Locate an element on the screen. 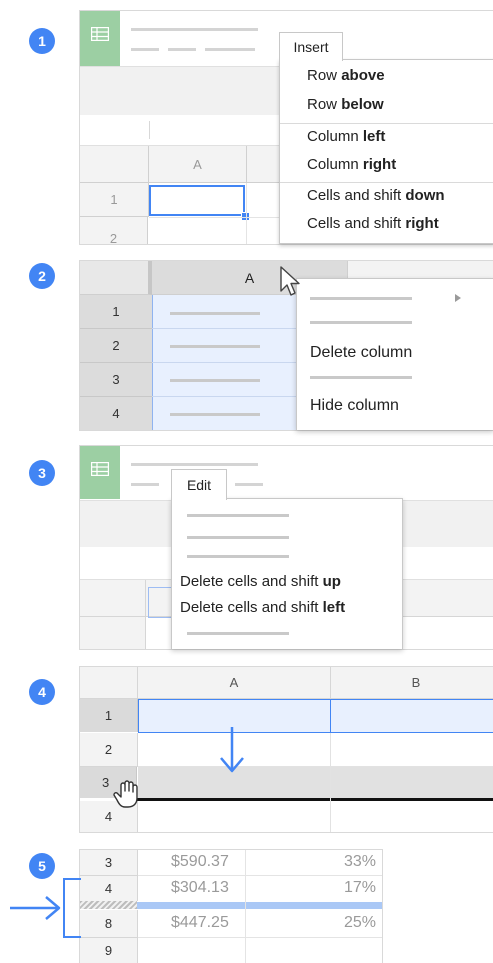 The width and height of the screenshot is (493, 963). grab-hand-cursor-icon is located at coordinates (129, 797).